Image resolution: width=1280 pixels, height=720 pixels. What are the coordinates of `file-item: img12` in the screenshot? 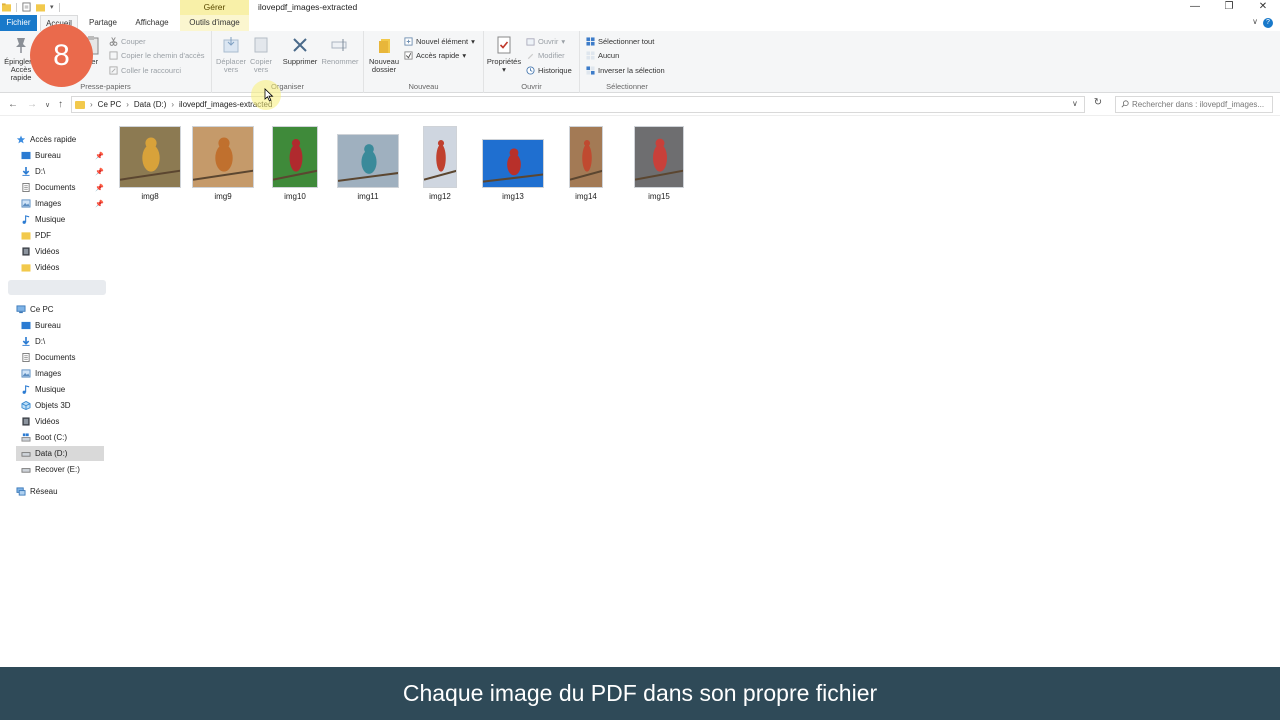 It's located at (440, 159).